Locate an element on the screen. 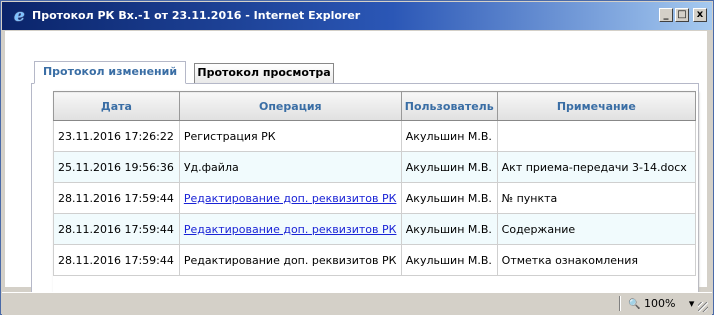 The image size is (714, 315). cell-note: Содержание is located at coordinates (596, 229).